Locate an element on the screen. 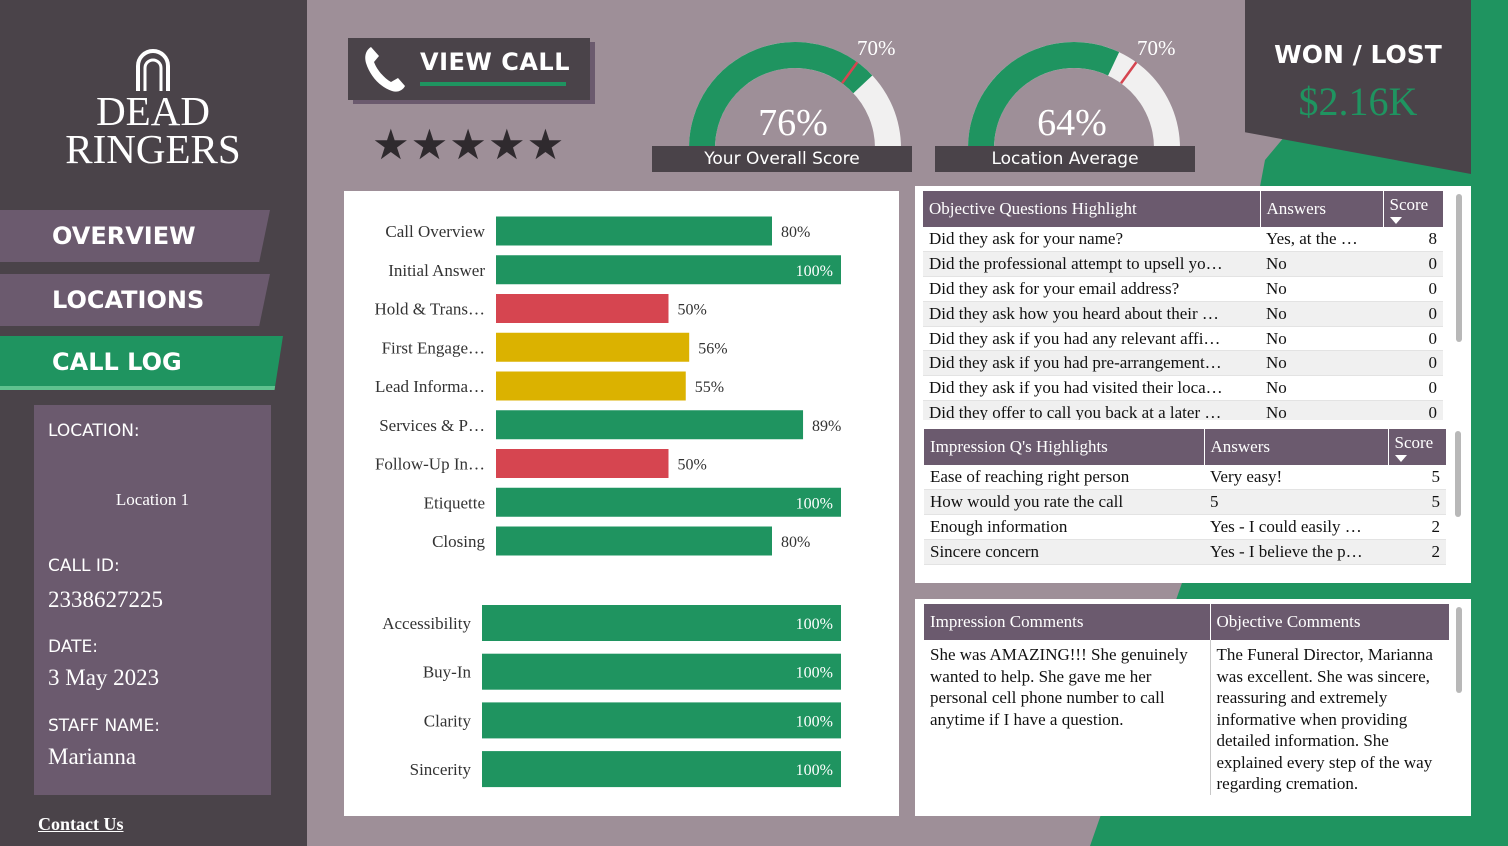  question-cell: Enough information is located at coordinates (1064, 527).